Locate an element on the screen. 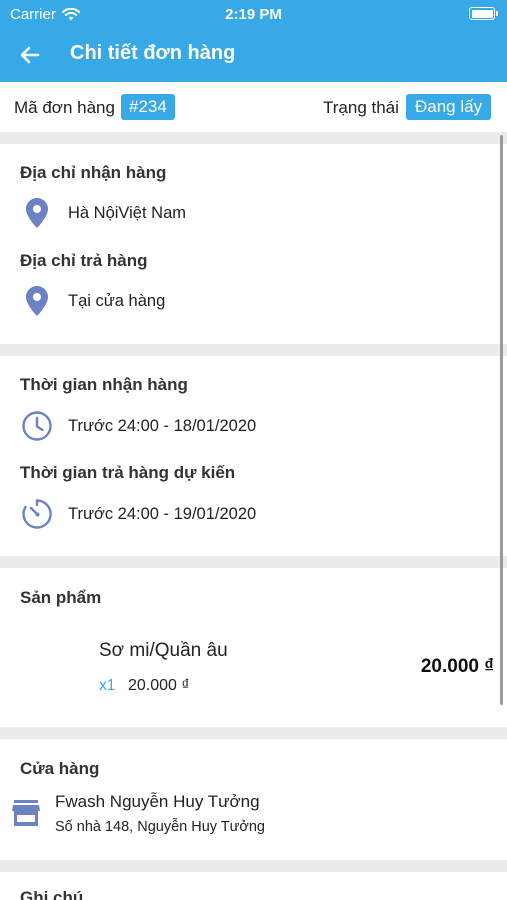 This screenshot has height=900, width=507. clock-icon is located at coordinates (37, 426).